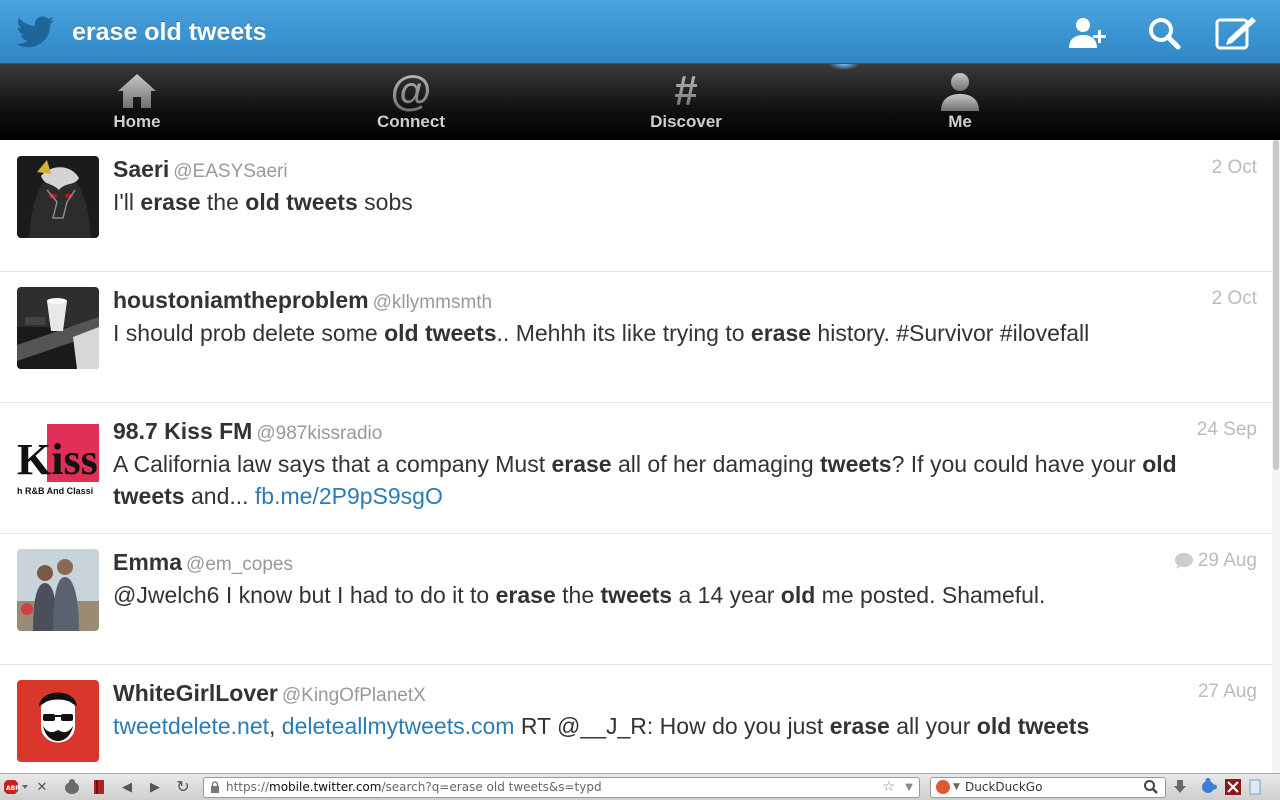 The image size is (1280, 800). I want to click on tweet-author-name: WhiteGirlLover, so click(195, 693).